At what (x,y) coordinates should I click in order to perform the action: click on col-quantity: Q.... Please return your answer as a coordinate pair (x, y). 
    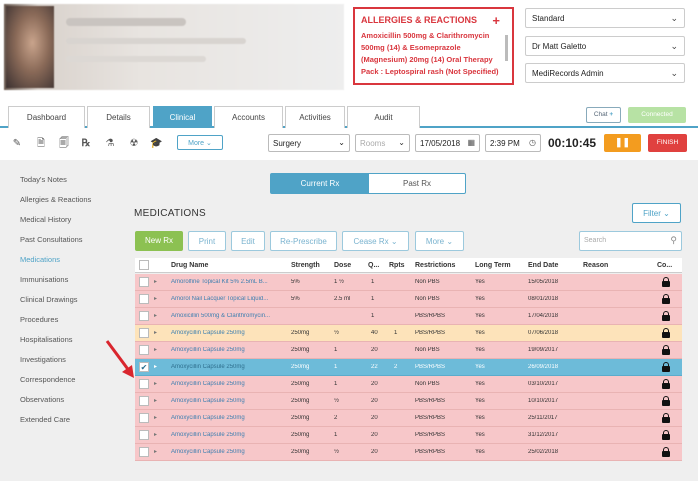
    Looking at the image, I should click on (373, 265).